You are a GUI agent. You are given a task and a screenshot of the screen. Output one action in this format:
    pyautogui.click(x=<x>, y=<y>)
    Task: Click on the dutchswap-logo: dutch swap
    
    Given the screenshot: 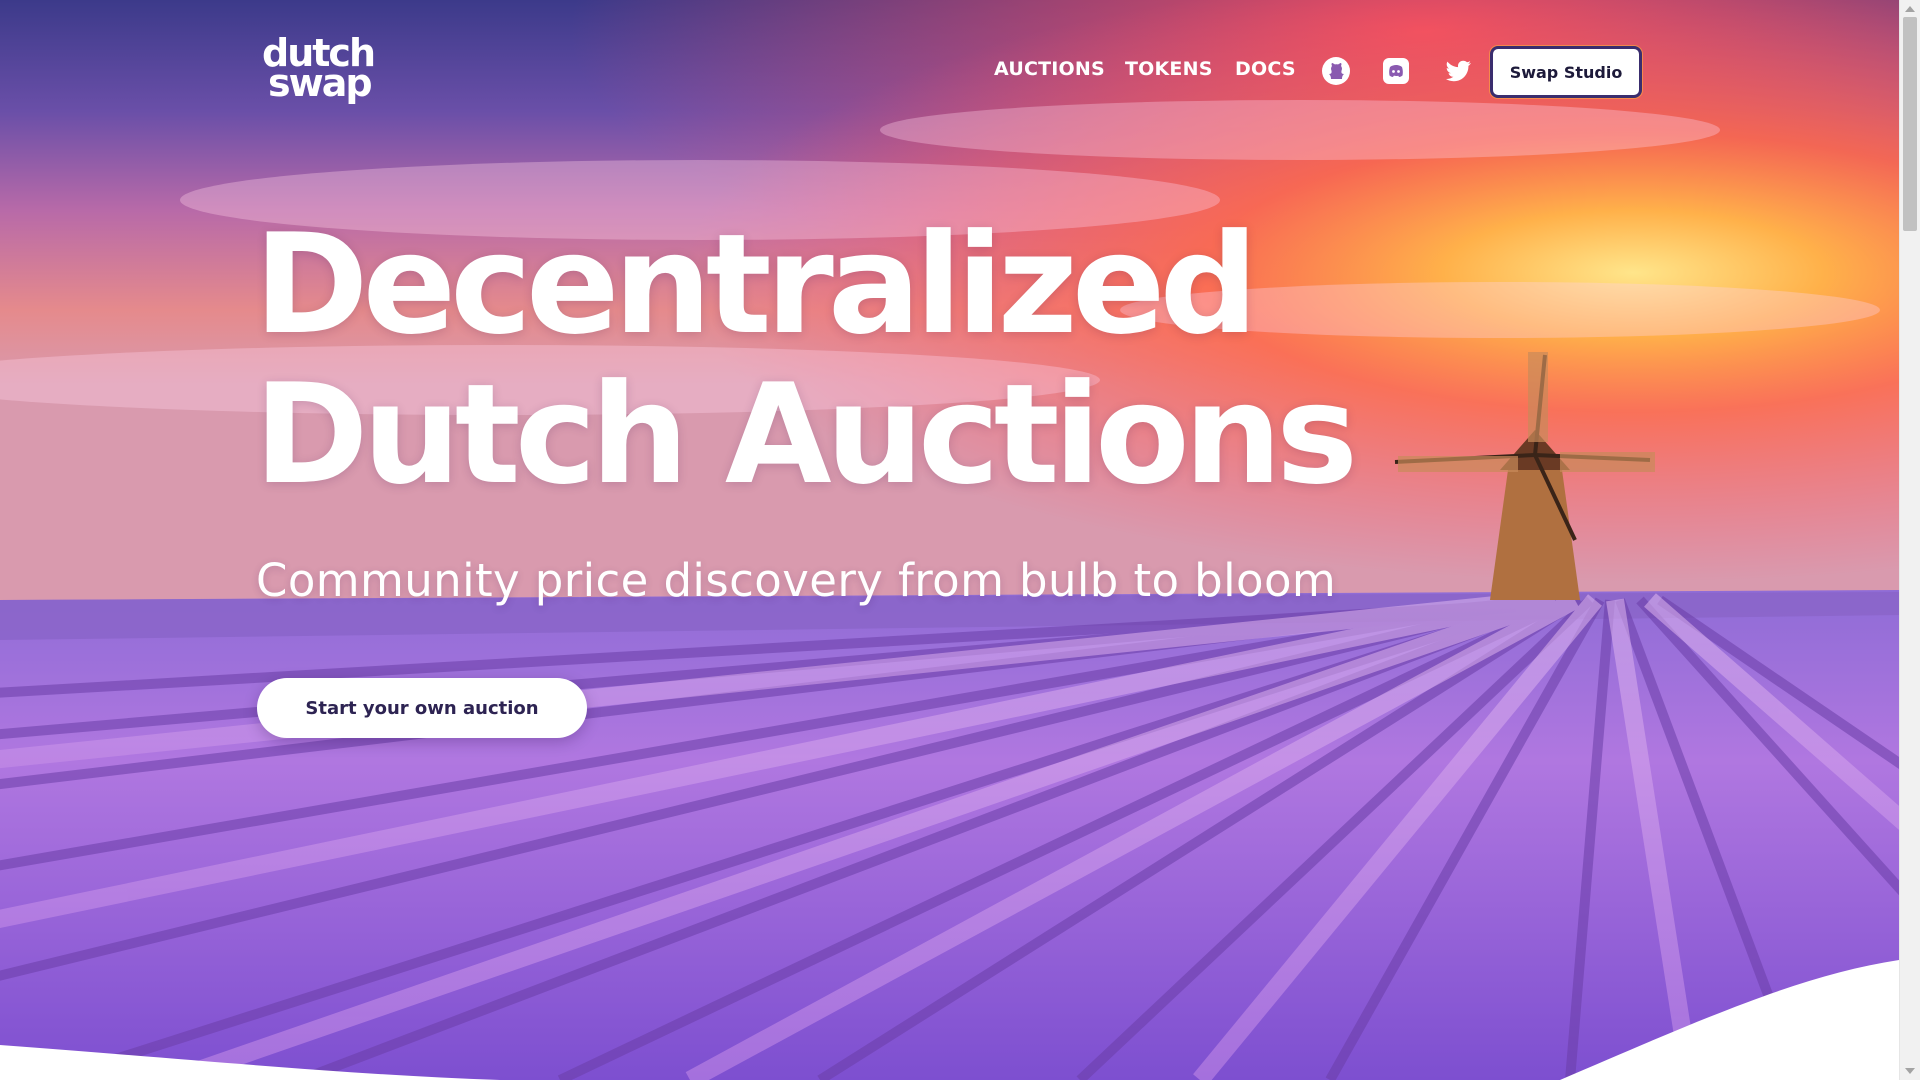 What is the action you would take?
    pyautogui.click(x=326, y=71)
    